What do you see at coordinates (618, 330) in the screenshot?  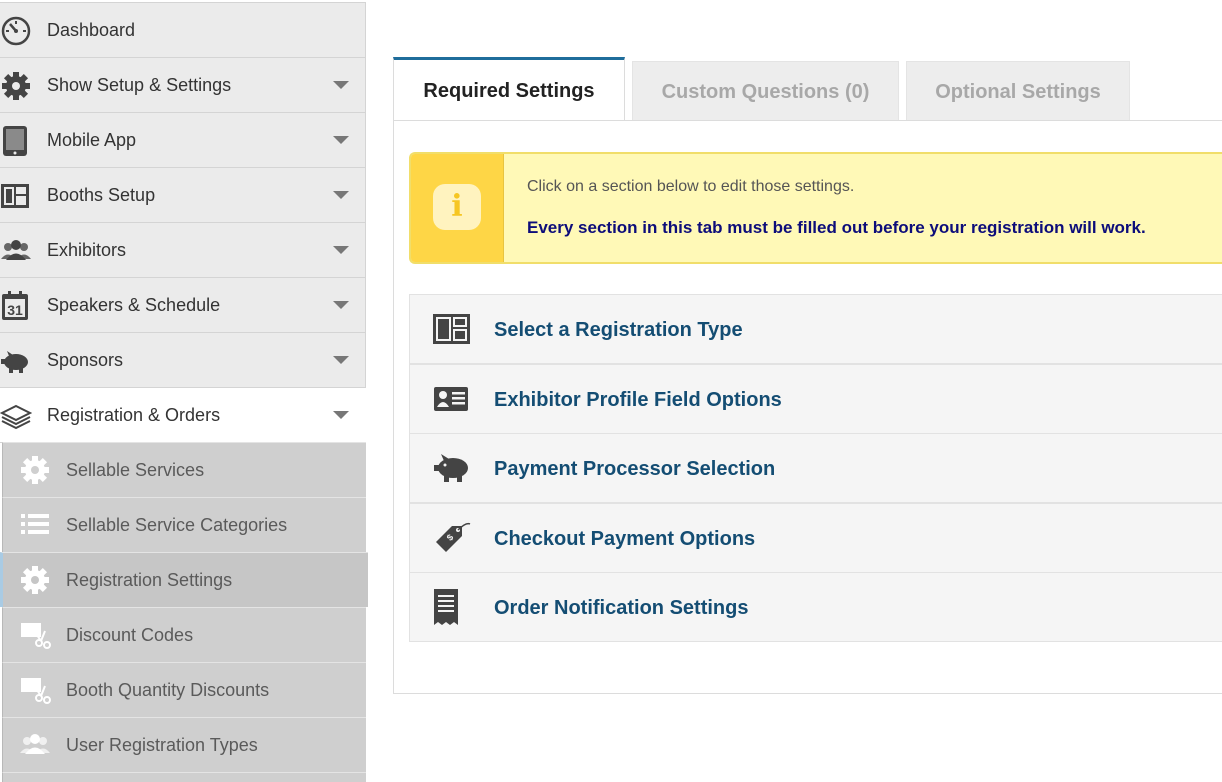 I see `section-label: Select a Registration Type` at bounding box center [618, 330].